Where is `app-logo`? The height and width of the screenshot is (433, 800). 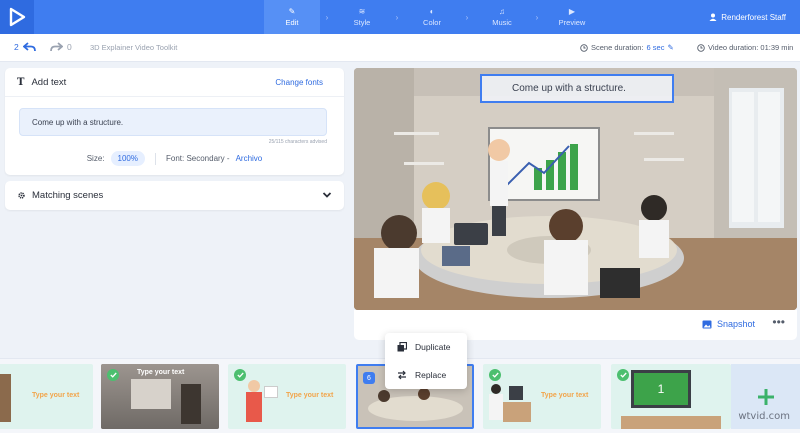
app-logo is located at coordinates (17, 17).